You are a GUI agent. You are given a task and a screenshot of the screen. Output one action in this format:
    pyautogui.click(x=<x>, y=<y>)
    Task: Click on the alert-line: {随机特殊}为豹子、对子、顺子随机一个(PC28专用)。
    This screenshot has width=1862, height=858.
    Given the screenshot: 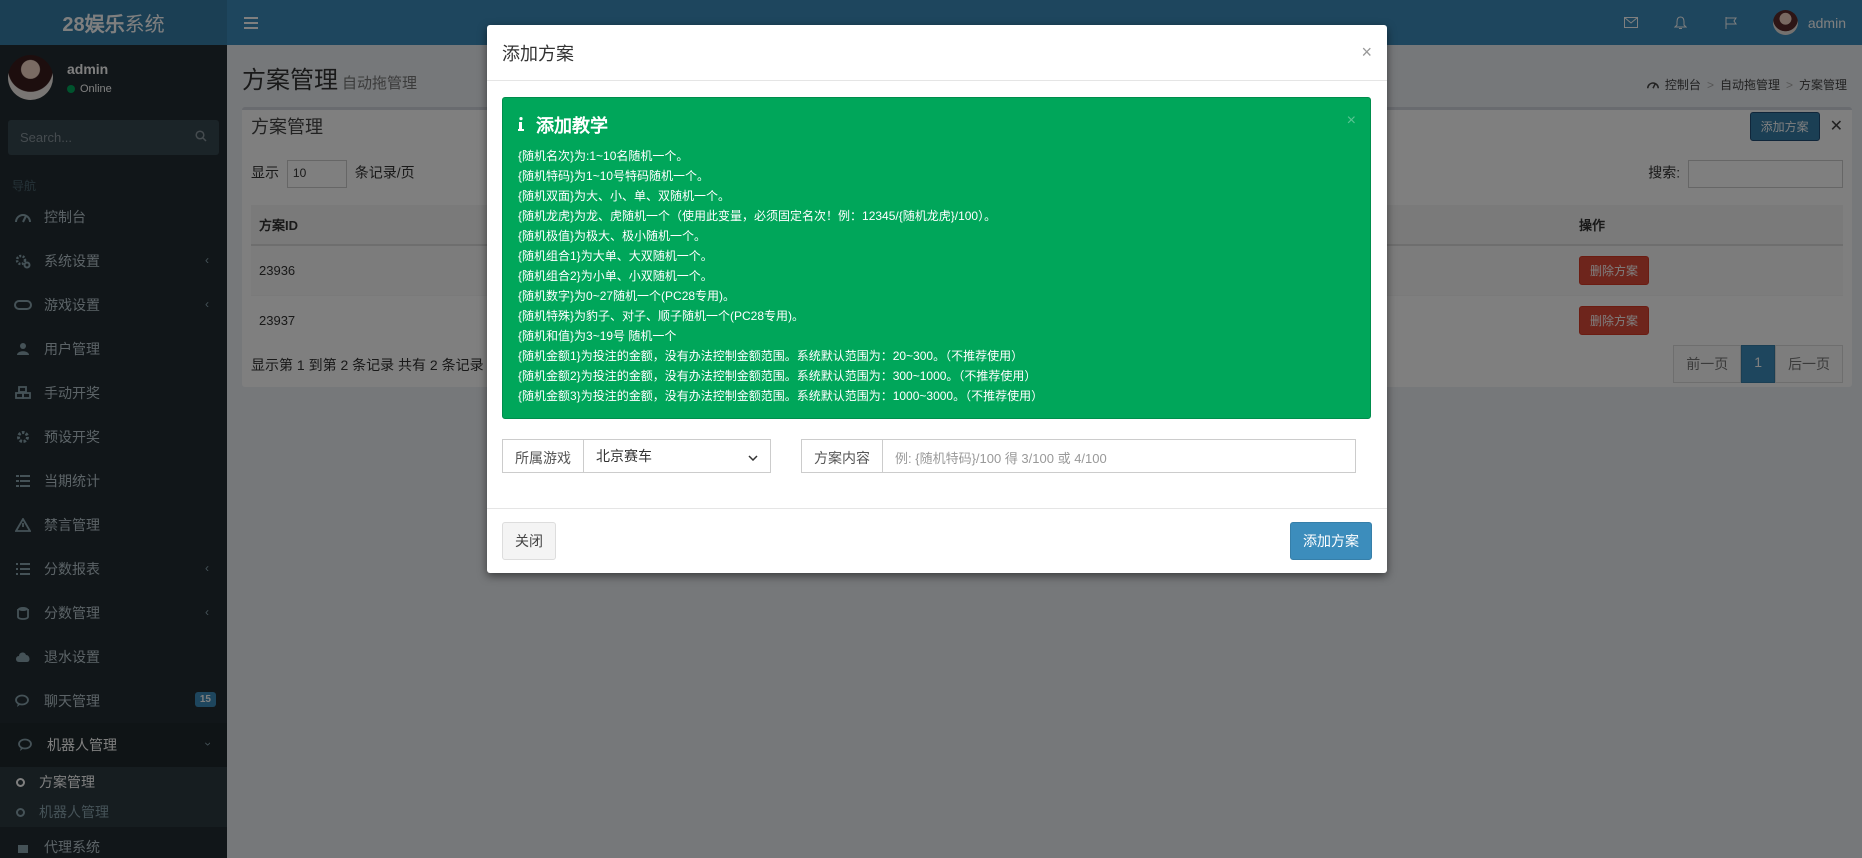 What is the action you would take?
    pyautogui.click(x=661, y=316)
    